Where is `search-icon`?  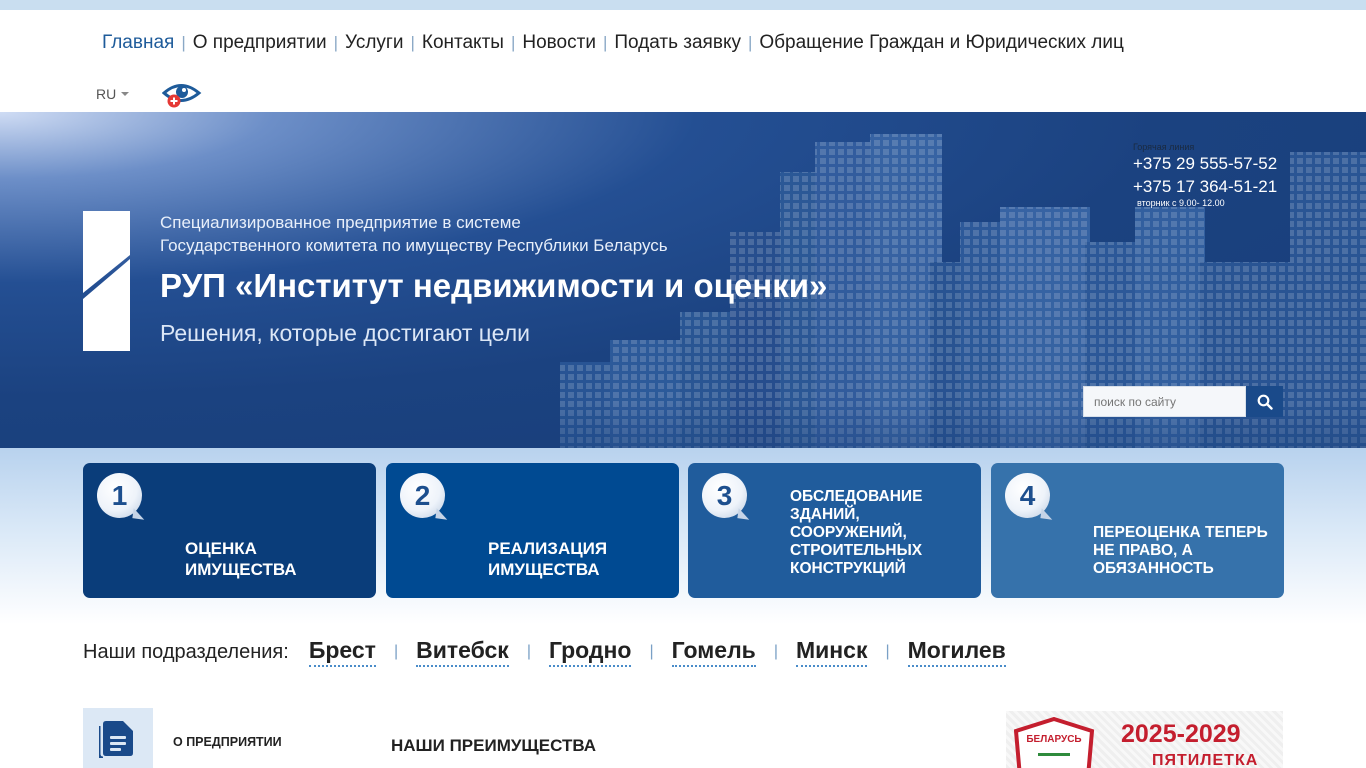 search-icon is located at coordinates (1265, 402).